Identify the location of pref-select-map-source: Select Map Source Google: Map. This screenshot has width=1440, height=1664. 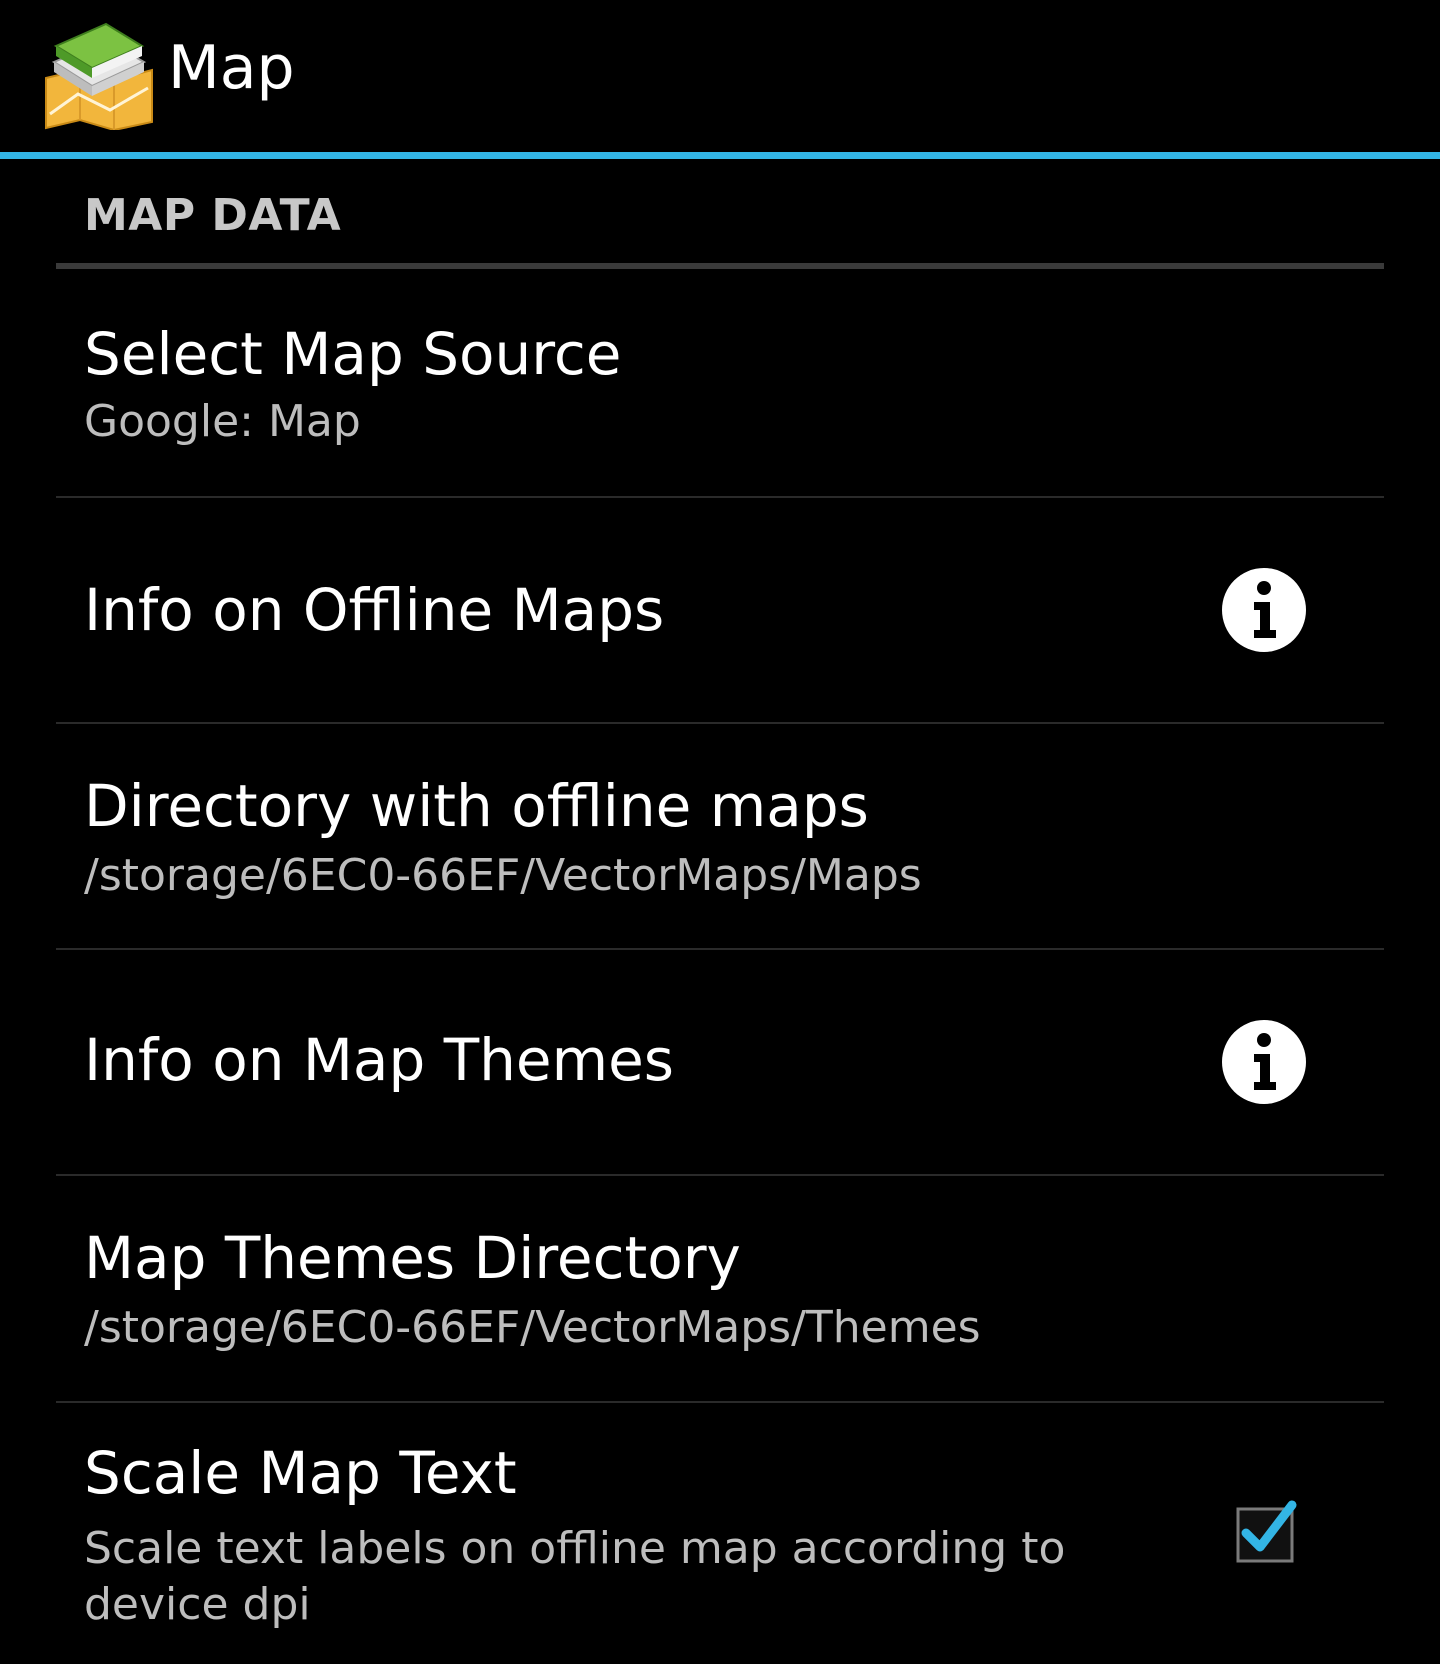
(720, 383).